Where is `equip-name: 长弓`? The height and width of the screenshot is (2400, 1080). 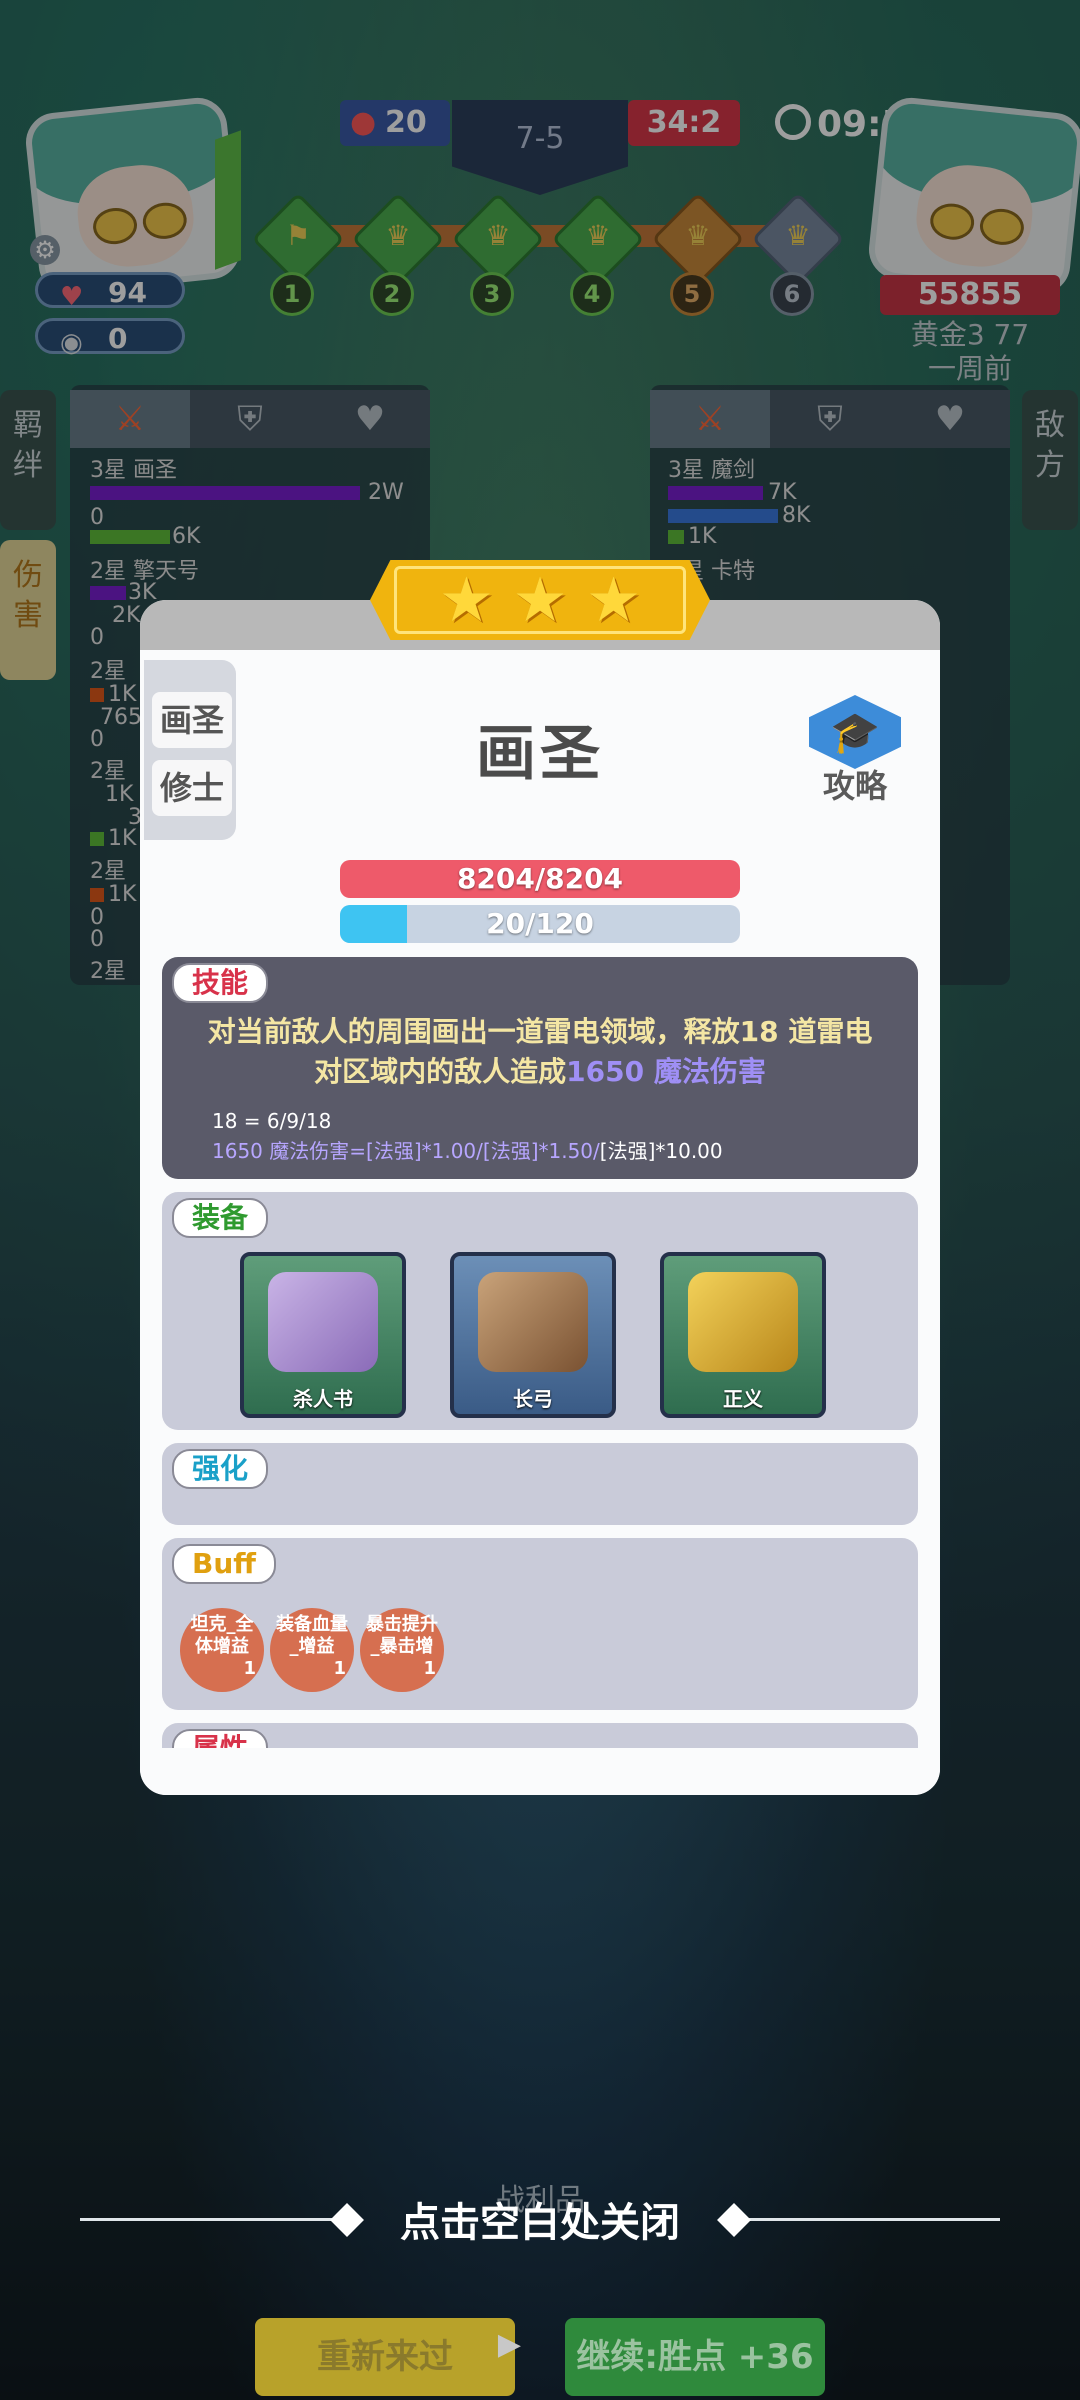
equip-name: 长弓 is located at coordinates (533, 1399).